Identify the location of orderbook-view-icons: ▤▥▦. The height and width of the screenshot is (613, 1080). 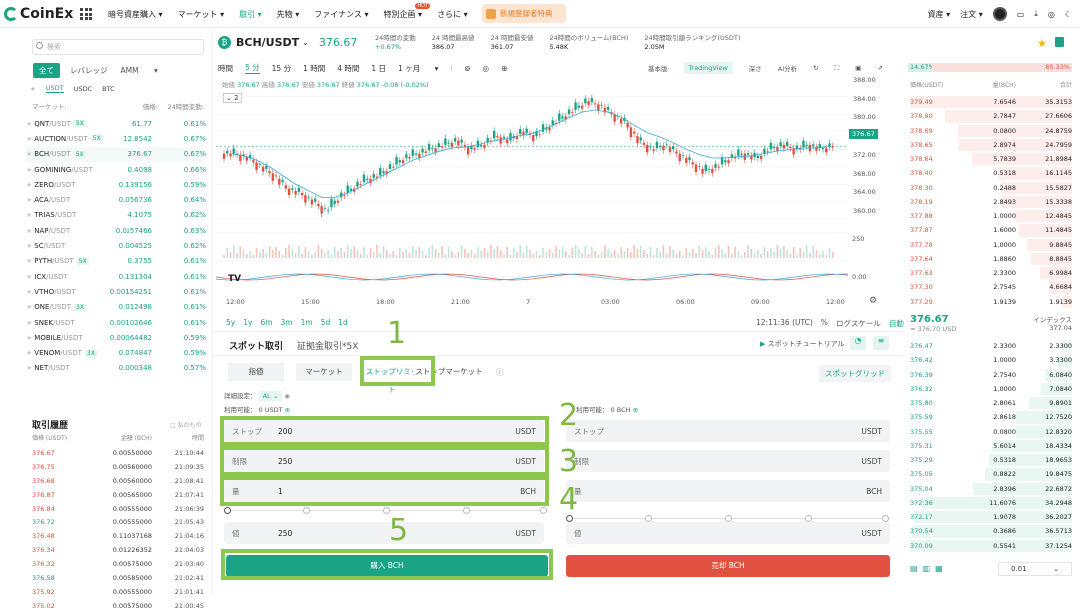
(929, 568).